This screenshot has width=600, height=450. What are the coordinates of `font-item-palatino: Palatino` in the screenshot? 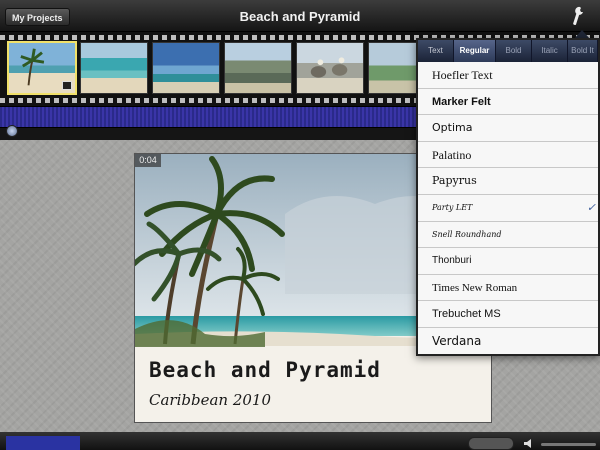 It's located at (508, 155).